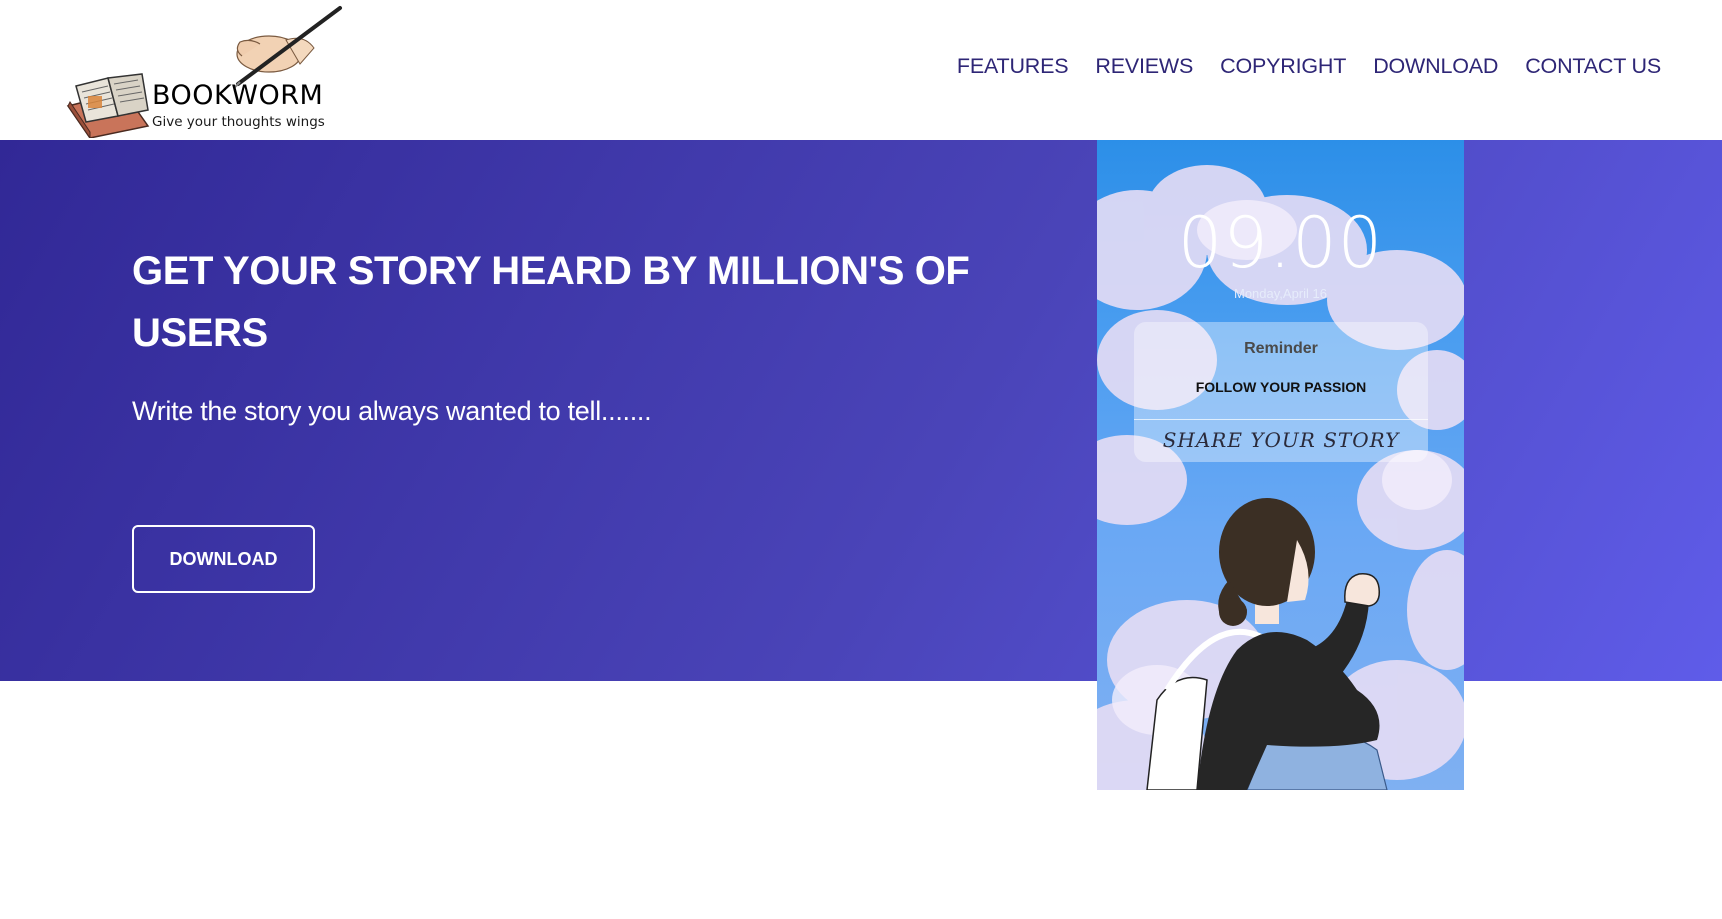 The image size is (1722, 919). What do you see at coordinates (1435, 66) in the screenshot?
I see `nav-item-download: DOWNLOAD` at bounding box center [1435, 66].